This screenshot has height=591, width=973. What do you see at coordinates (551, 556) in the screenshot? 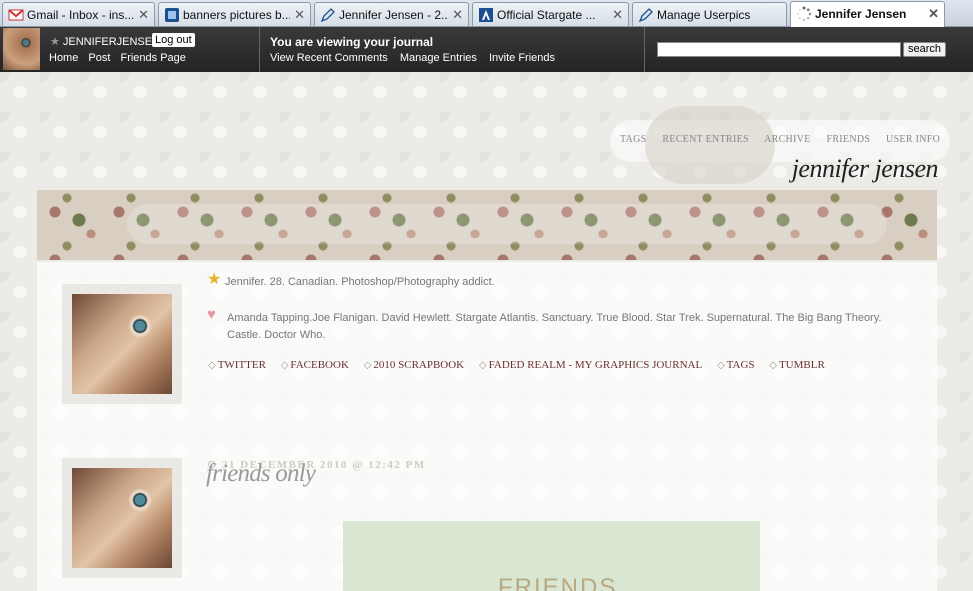
I see `entry-image: FRIENDS` at bounding box center [551, 556].